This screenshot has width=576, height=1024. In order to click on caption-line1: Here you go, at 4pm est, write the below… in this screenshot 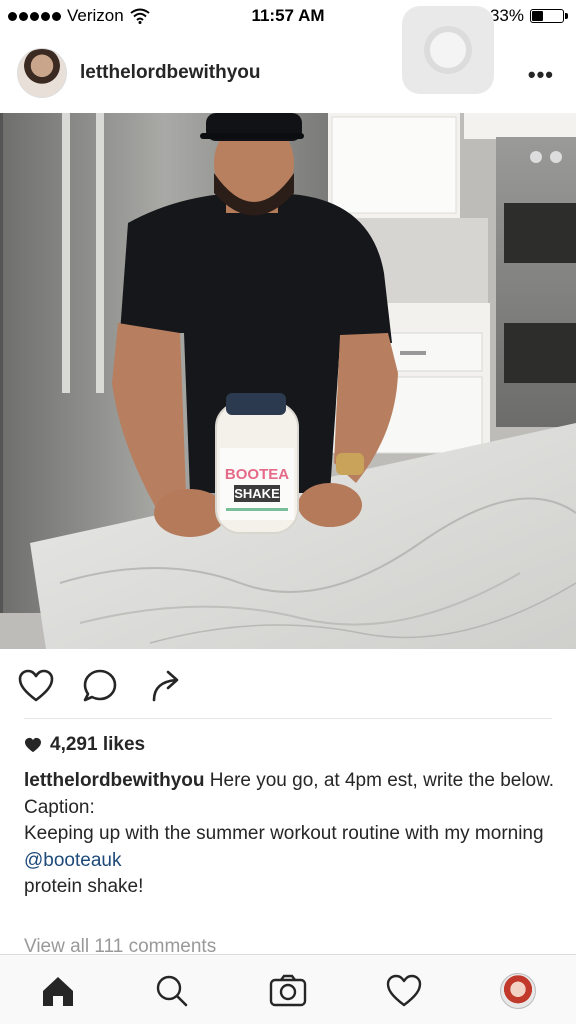, I will do `click(379, 780)`.